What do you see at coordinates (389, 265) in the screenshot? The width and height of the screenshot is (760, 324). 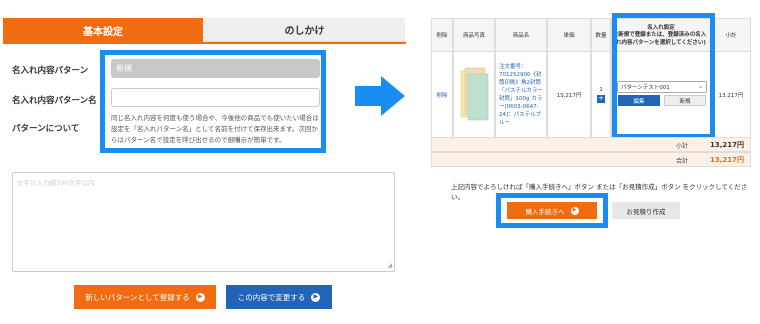 I see `resize-handle-icon: ◢` at bounding box center [389, 265].